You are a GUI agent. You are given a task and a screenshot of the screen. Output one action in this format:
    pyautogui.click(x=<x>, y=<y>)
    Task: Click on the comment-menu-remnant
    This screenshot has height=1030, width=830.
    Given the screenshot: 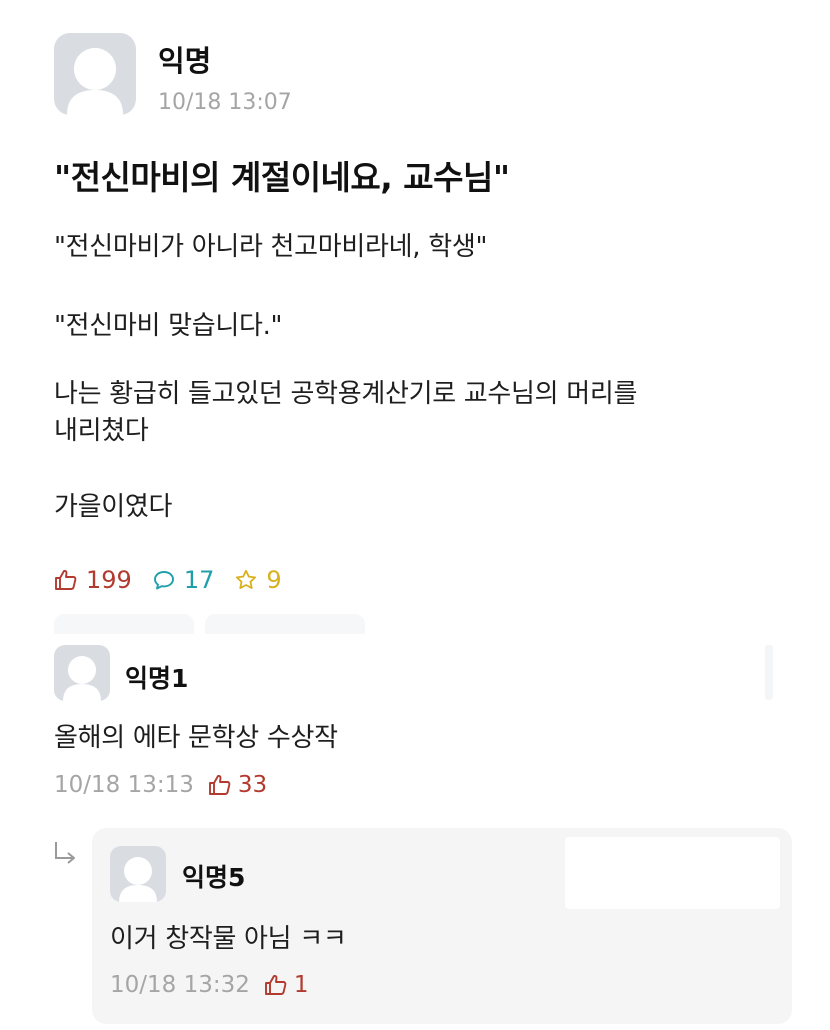 What is the action you would take?
    pyautogui.click(x=769, y=672)
    